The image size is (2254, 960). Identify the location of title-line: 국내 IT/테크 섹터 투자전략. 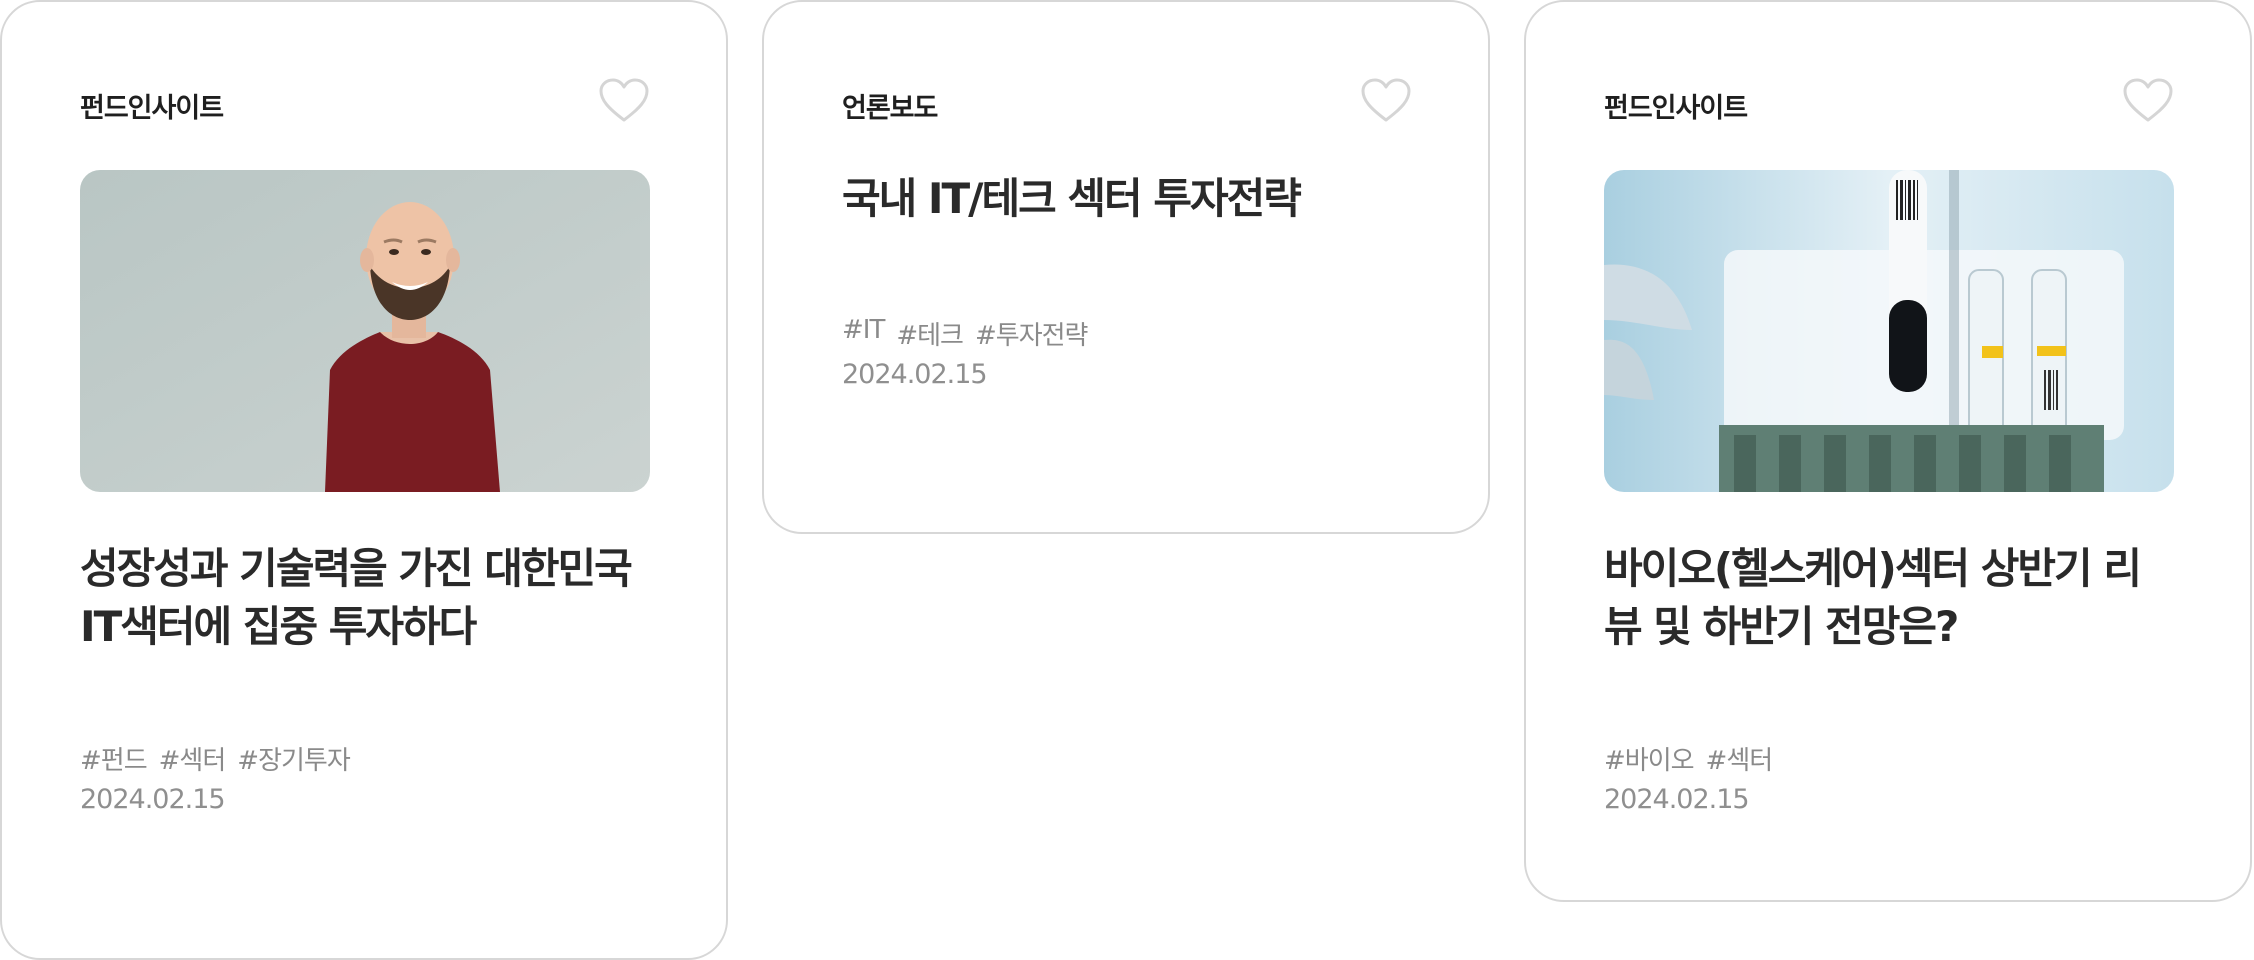
(1072, 198).